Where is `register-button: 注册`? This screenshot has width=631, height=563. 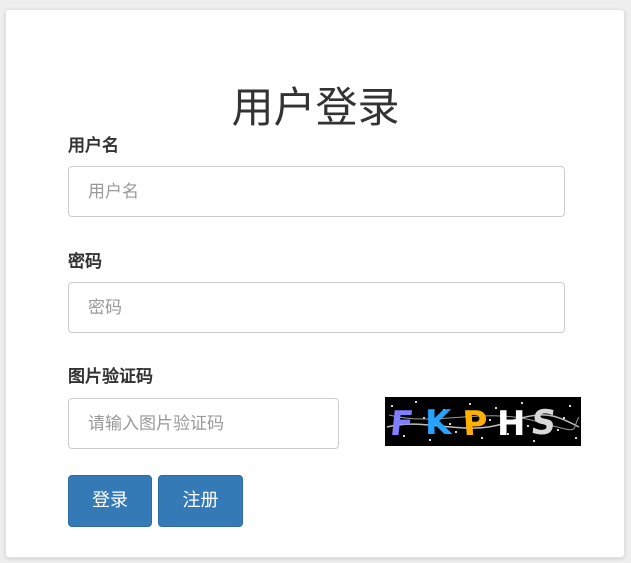
register-button: 注册 is located at coordinates (200, 501).